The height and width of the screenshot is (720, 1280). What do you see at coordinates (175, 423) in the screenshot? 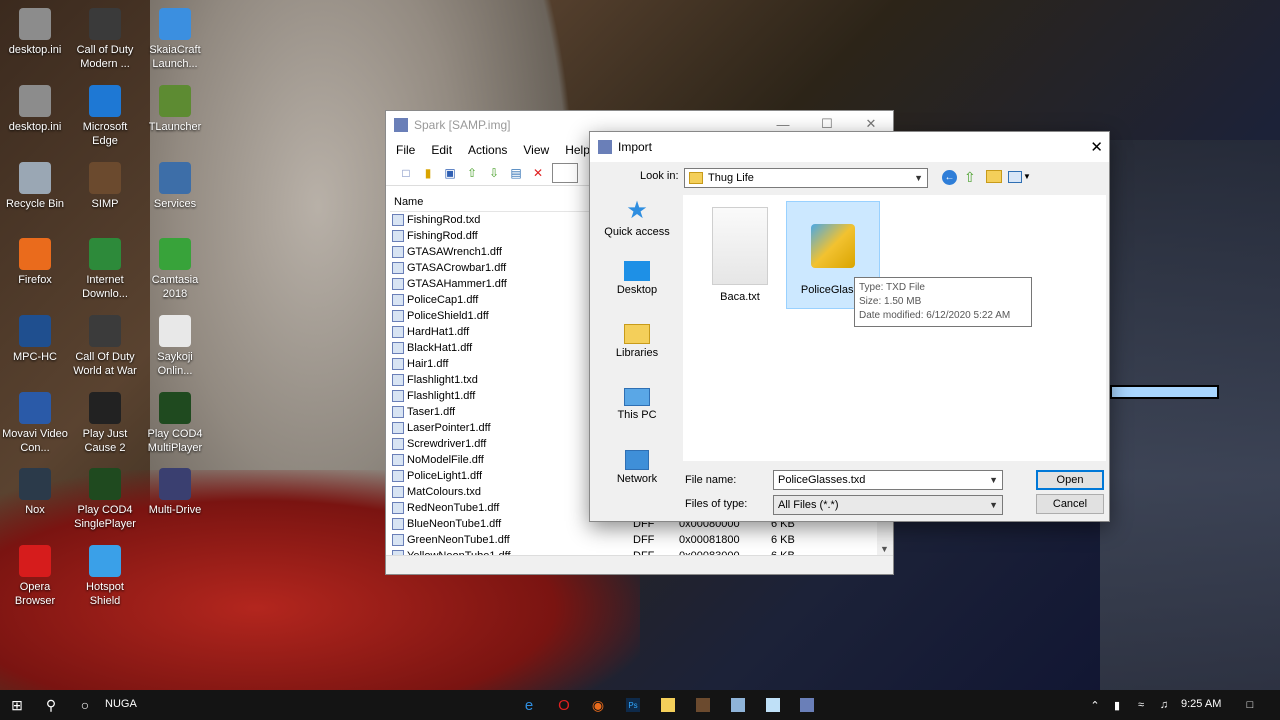
I see `desktop-icon-item: Play COD4 MultiPlayer` at bounding box center [175, 423].